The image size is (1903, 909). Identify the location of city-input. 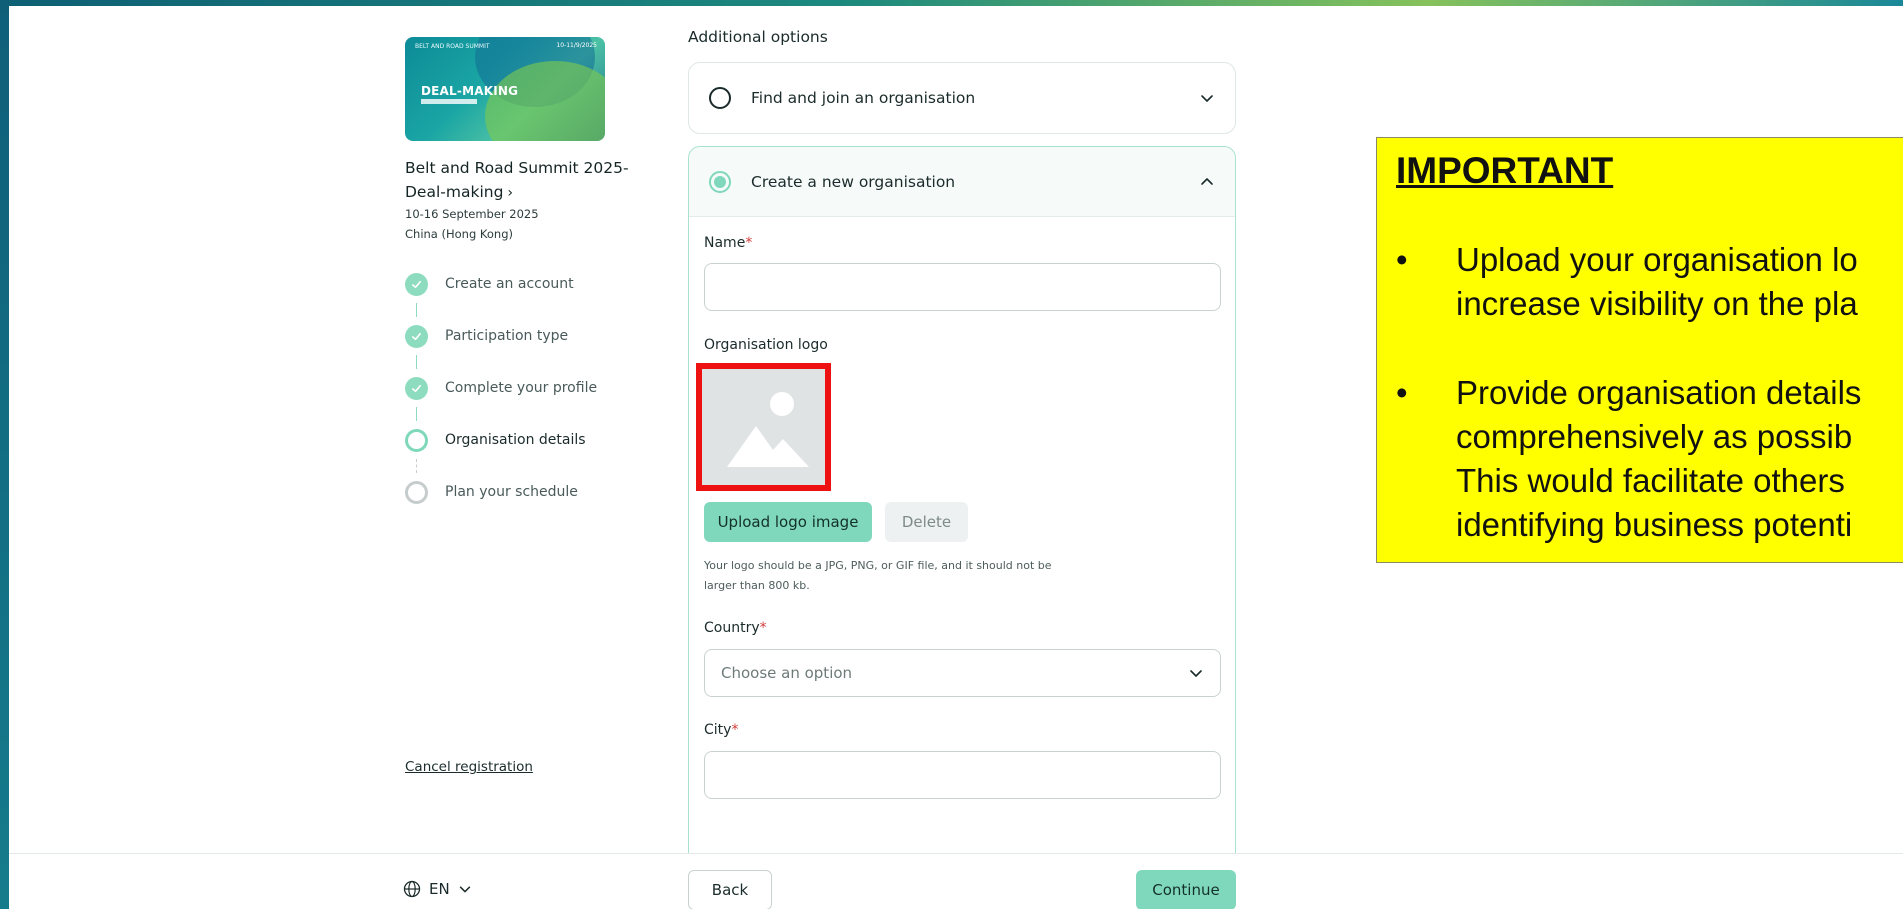
(962, 775).